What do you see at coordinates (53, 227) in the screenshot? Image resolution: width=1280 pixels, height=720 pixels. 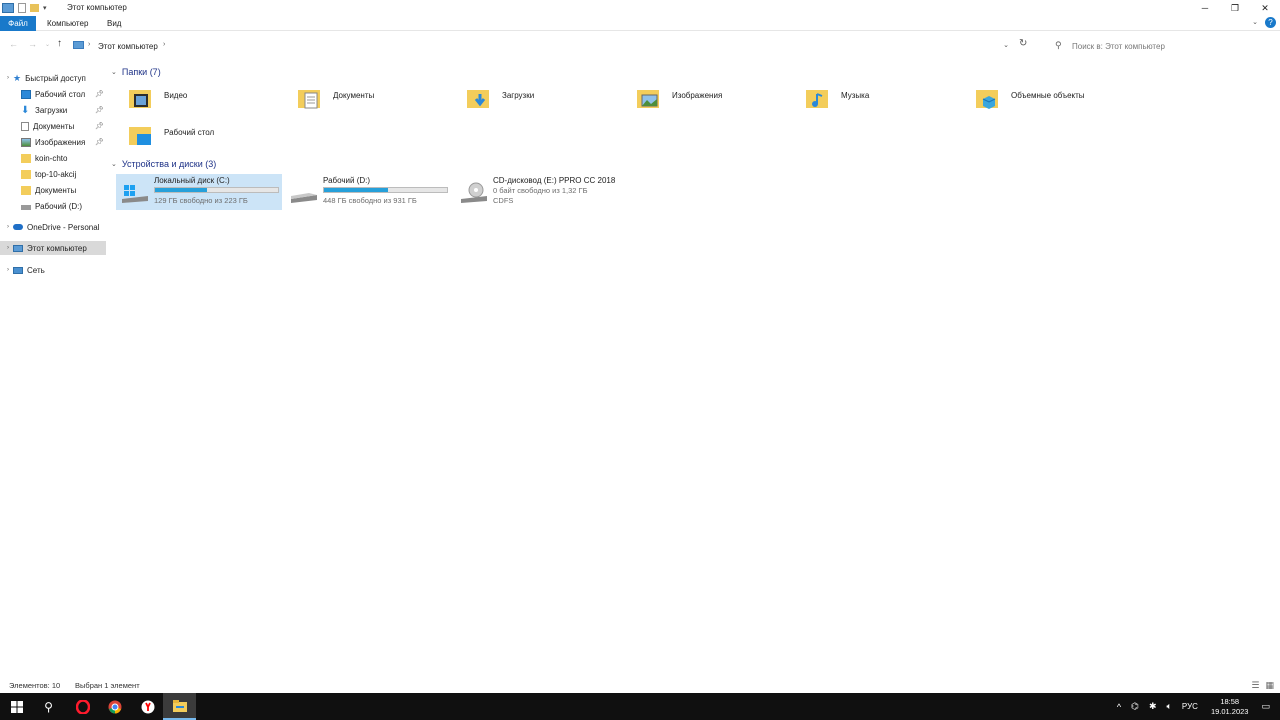 I see `sidebar-onedrive: › OneDrive - Personal` at bounding box center [53, 227].